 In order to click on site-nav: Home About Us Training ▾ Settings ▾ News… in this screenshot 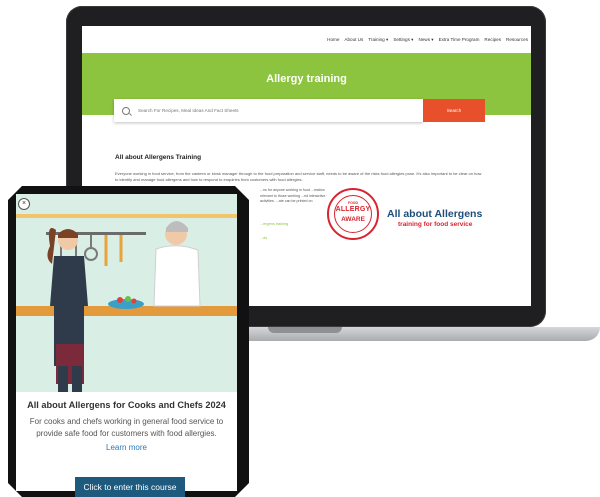, I will do `click(306, 39)`.